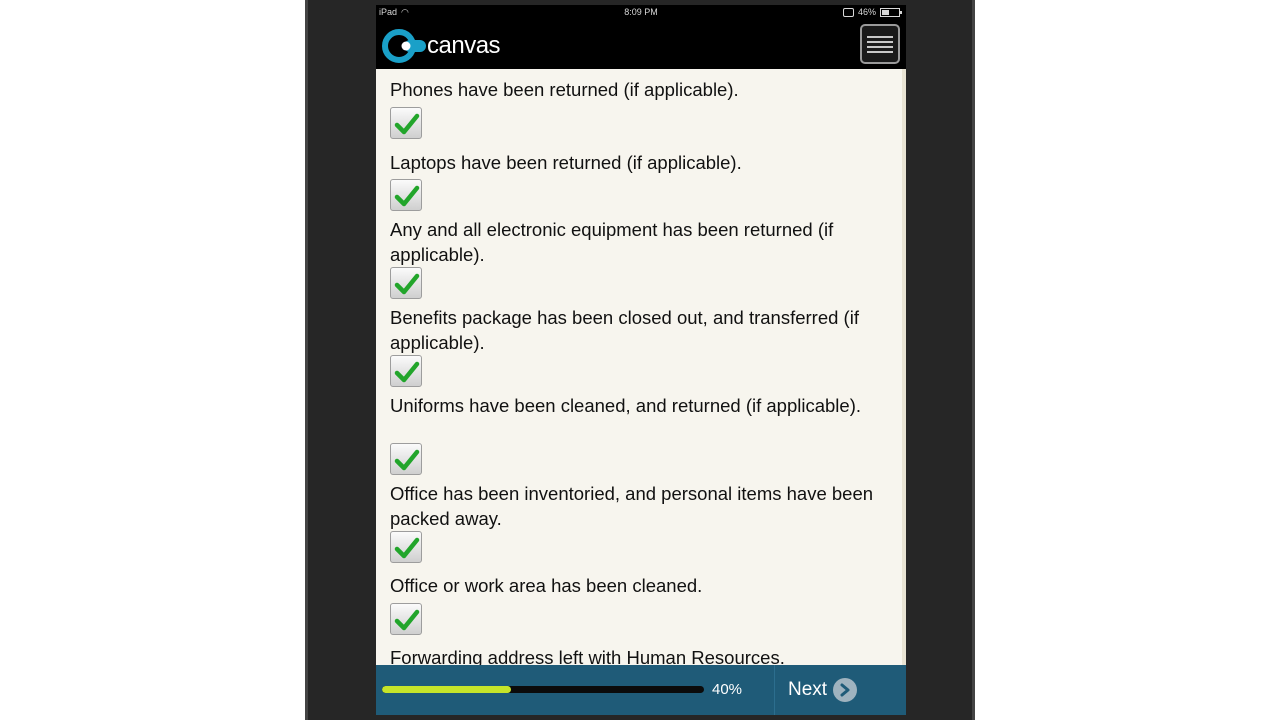  I want to click on battery-icon, so click(891, 12).